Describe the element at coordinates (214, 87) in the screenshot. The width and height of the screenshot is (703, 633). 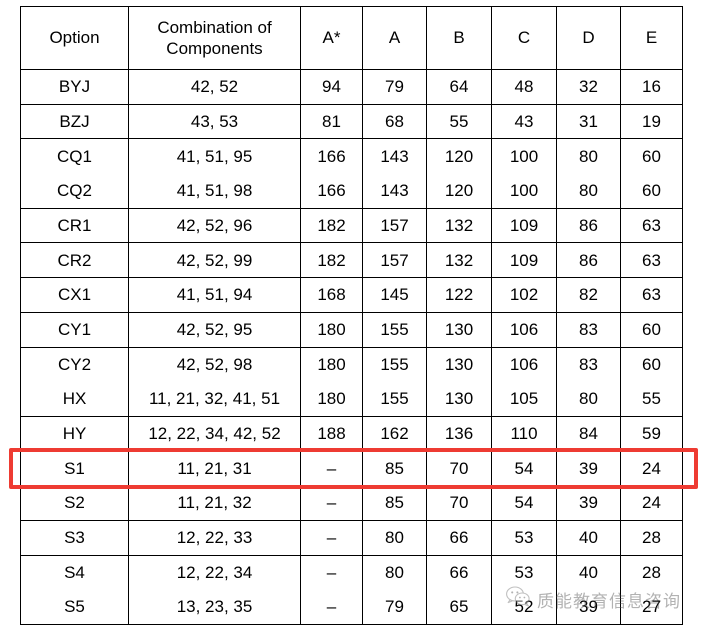
I see `cell-combination: 42, 52` at that location.